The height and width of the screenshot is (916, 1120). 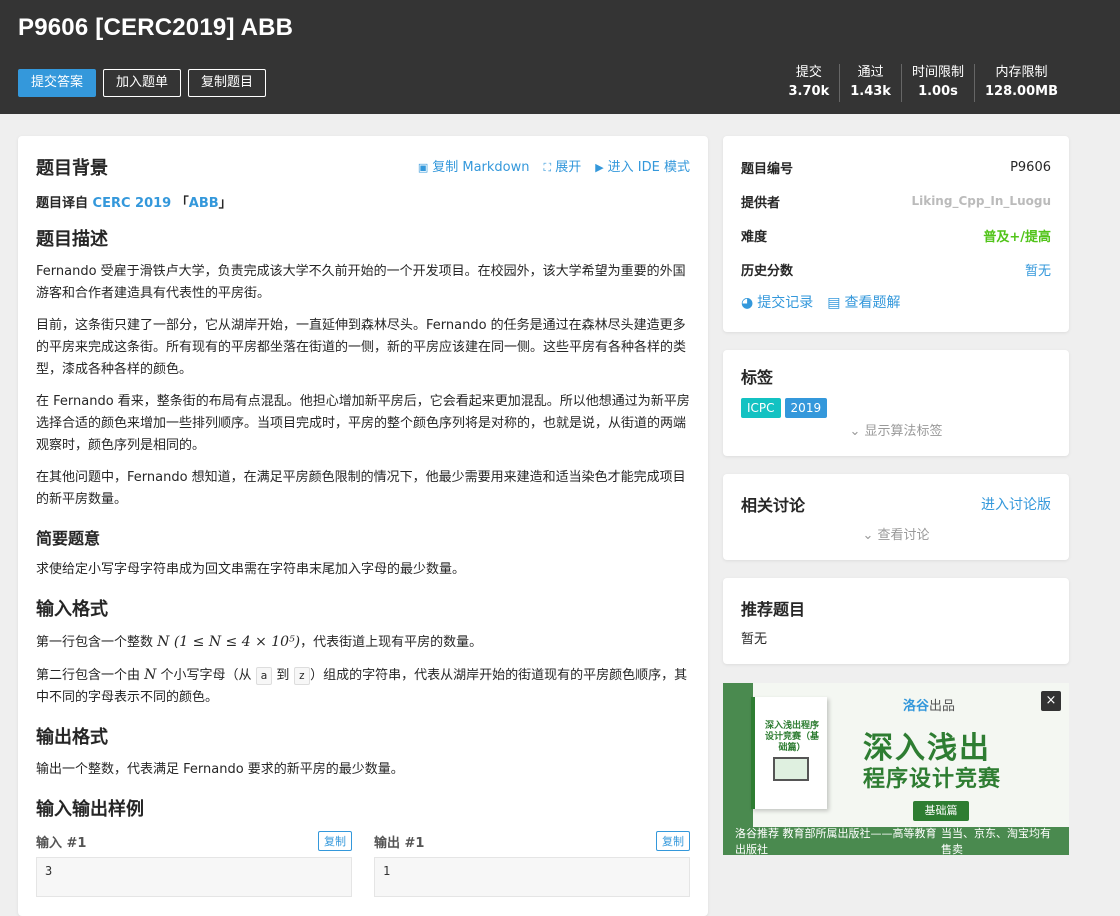 I want to click on ad-footer-right: 当当、京东、淘宝均有售卖, so click(x=996, y=841).